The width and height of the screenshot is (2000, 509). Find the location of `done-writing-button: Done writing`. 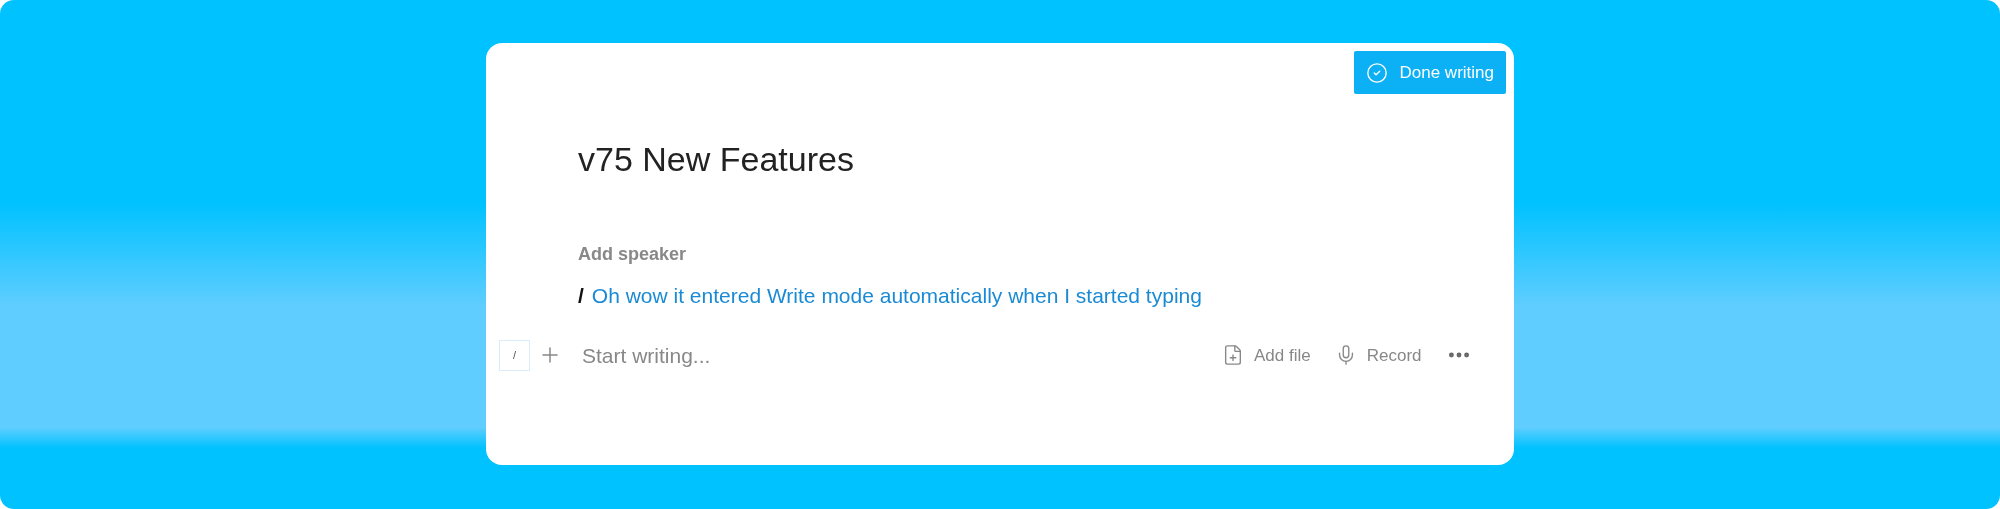

done-writing-button: Done writing is located at coordinates (1429, 72).